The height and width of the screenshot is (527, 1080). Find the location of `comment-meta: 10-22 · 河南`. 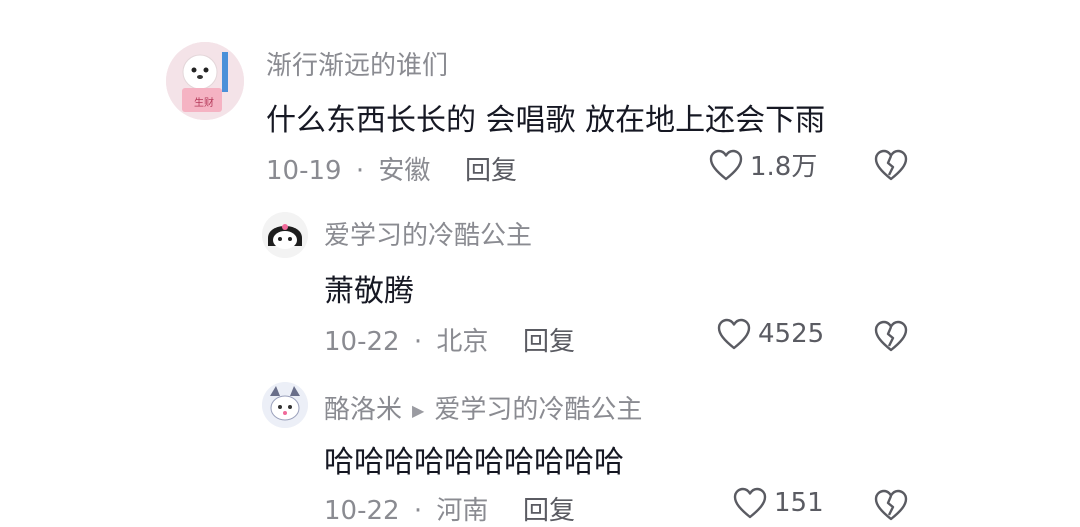

comment-meta: 10-22 · 河南 is located at coordinates (406, 508).